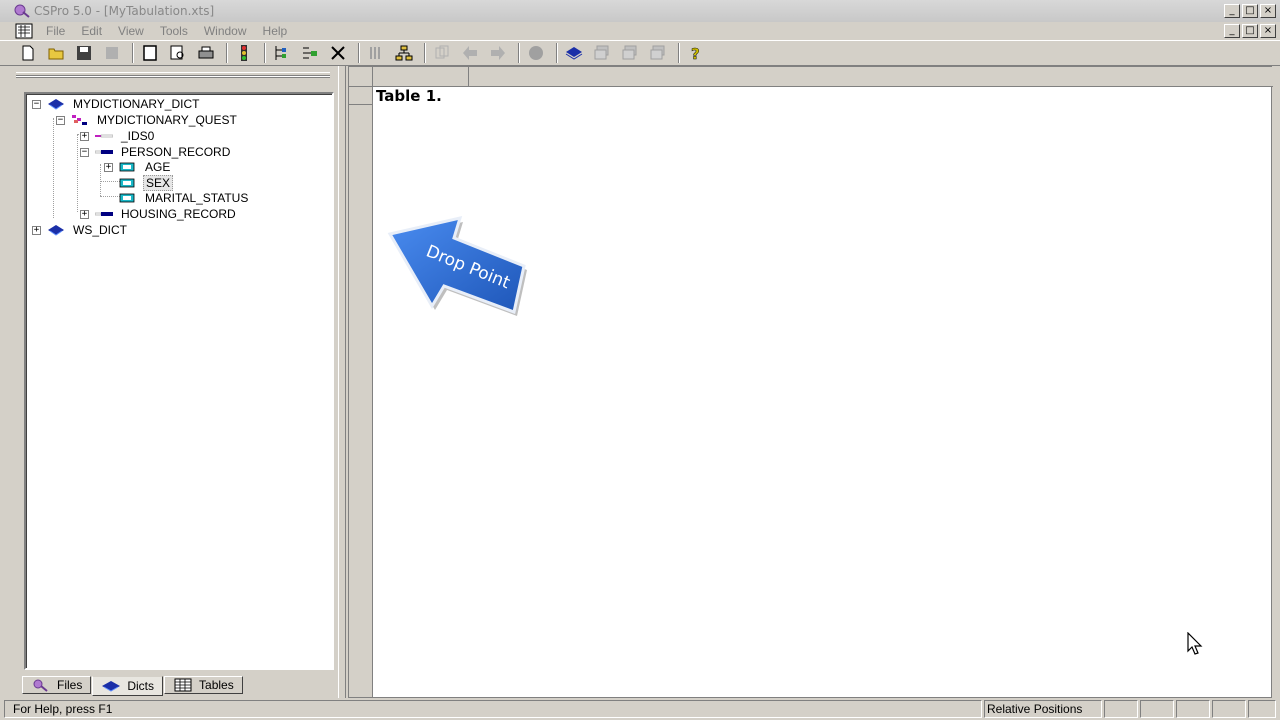 This screenshot has width=1280, height=720. What do you see at coordinates (1232, 11) in the screenshot?
I see `minimize-button: _` at bounding box center [1232, 11].